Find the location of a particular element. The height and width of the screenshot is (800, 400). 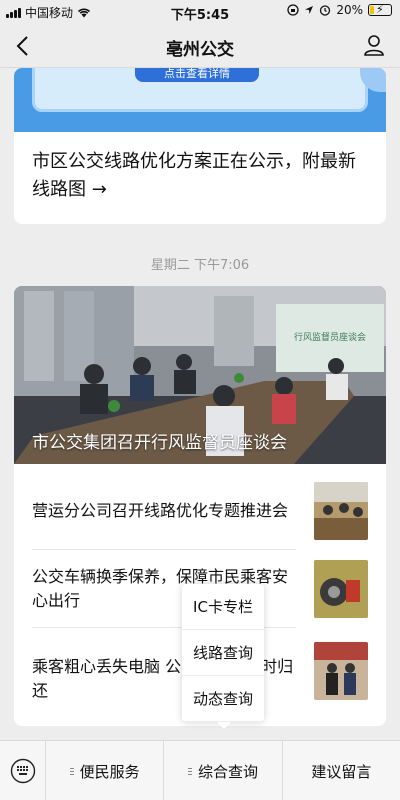

message-timestamp: 星期二 下午7:06 is located at coordinates (200, 265).